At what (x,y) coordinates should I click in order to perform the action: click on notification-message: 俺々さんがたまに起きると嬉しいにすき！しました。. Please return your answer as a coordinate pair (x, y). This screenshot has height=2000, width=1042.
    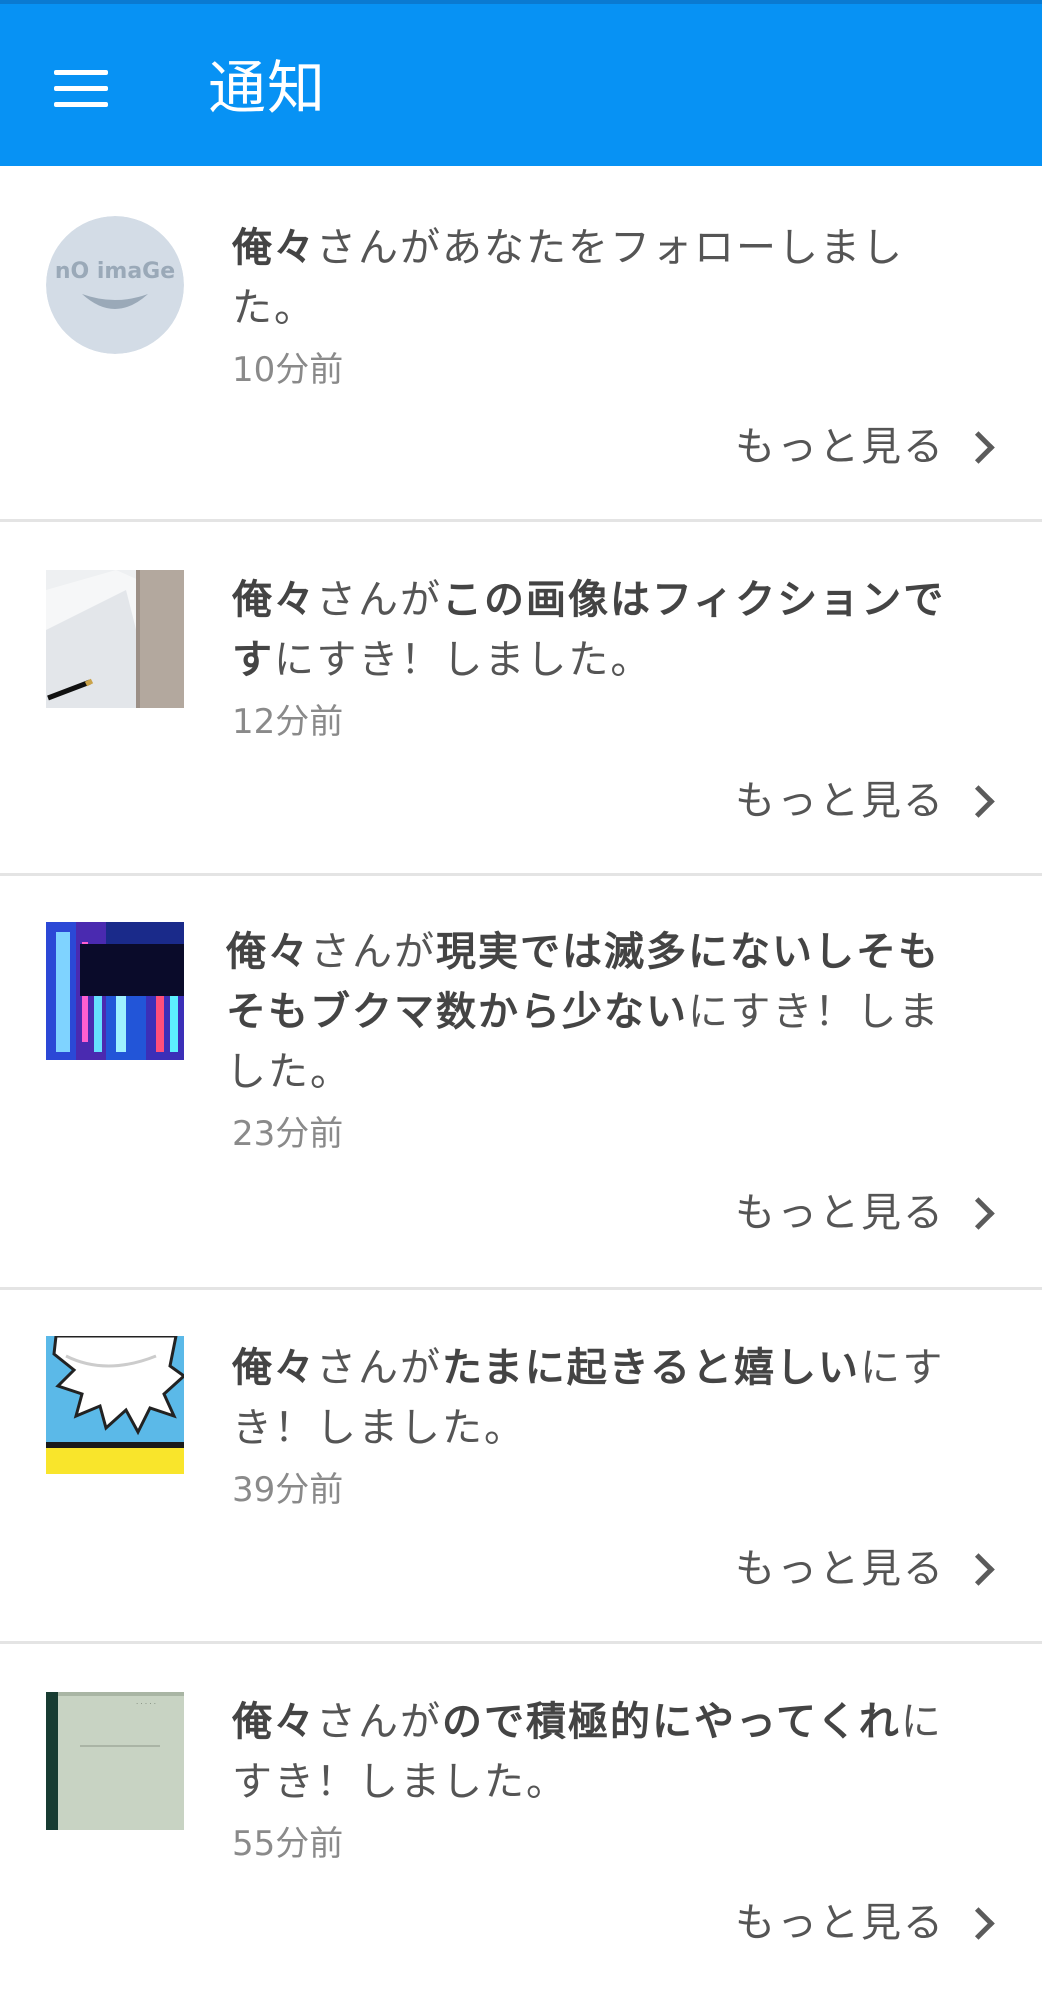
    Looking at the image, I should click on (588, 1398).